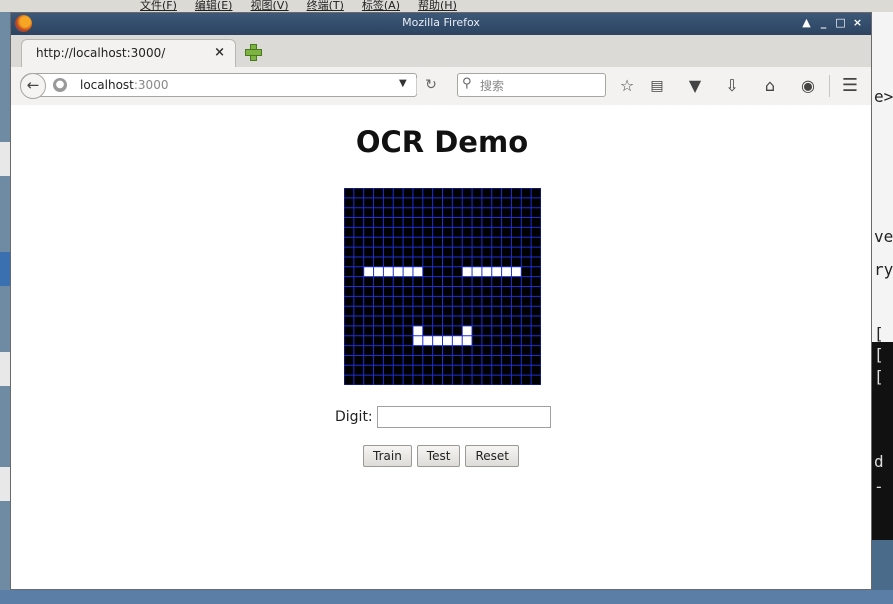 This screenshot has height=604, width=893. What do you see at coordinates (657, 86) in the screenshot?
I see `reading-list-icon: ▤` at bounding box center [657, 86].